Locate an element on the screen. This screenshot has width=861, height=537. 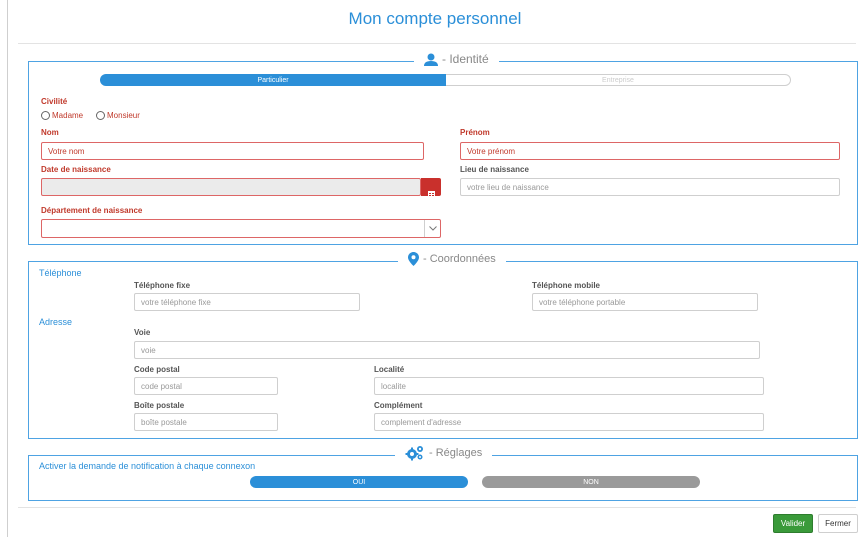
calendar-button is located at coordinates (431, 187).